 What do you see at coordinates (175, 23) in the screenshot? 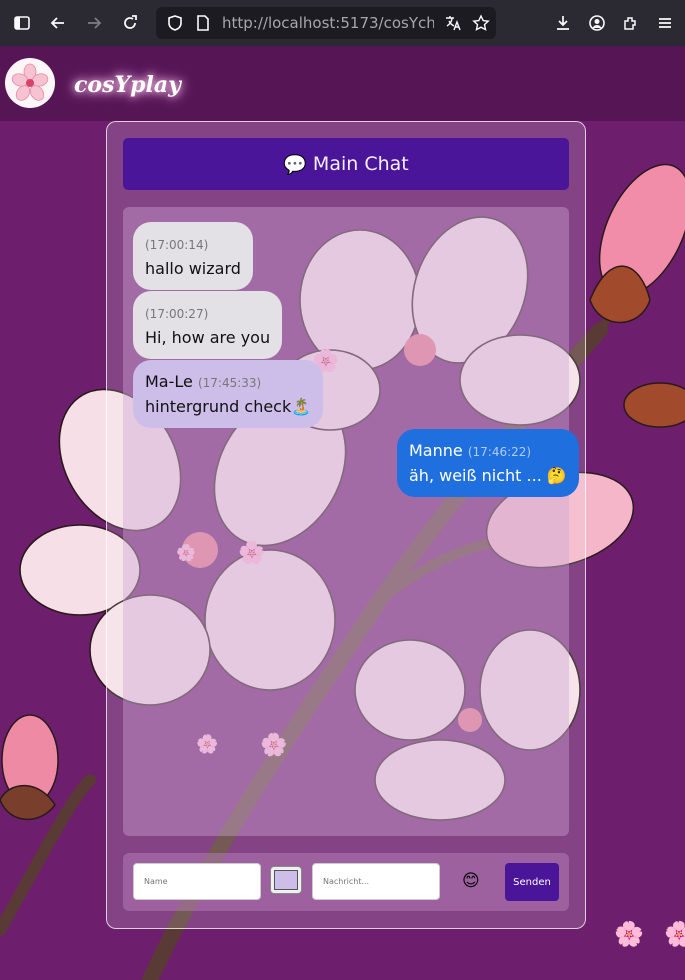
I see `tracking-shield-icon` at bounding box center [175, 23].